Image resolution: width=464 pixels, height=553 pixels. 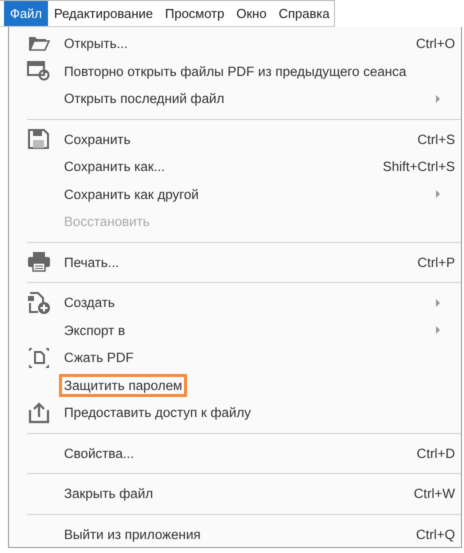 I want to click on menu-bar-item: Файл, so click(x=26, y=13).